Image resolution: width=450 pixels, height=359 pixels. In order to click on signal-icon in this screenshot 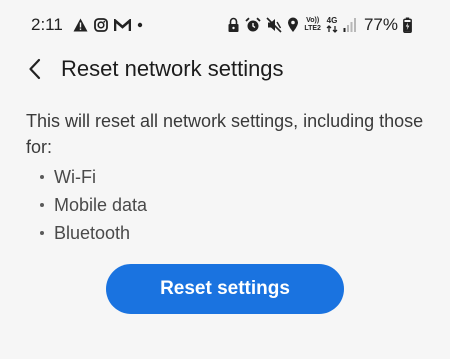, I will do `click(350, 25)`.